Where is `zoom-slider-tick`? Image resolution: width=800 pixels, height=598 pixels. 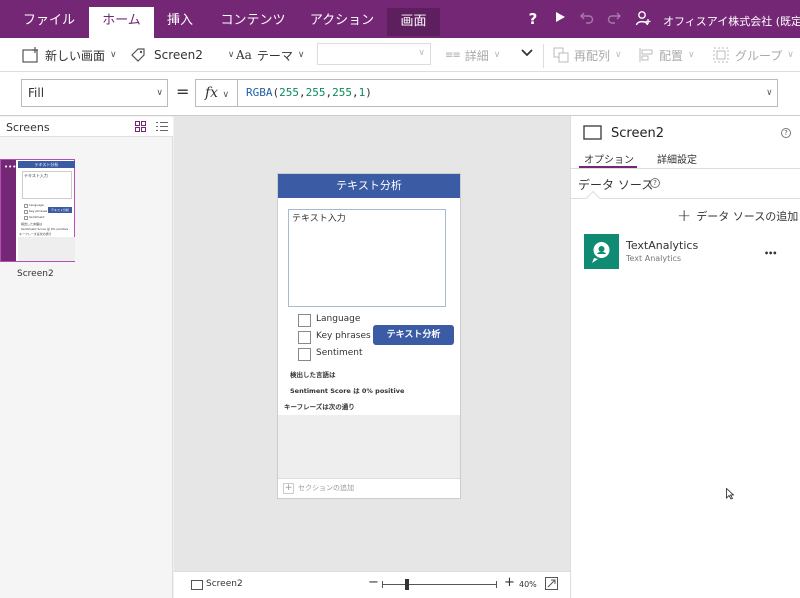 zoom-slider-tick is located at coordinates (496, 584).